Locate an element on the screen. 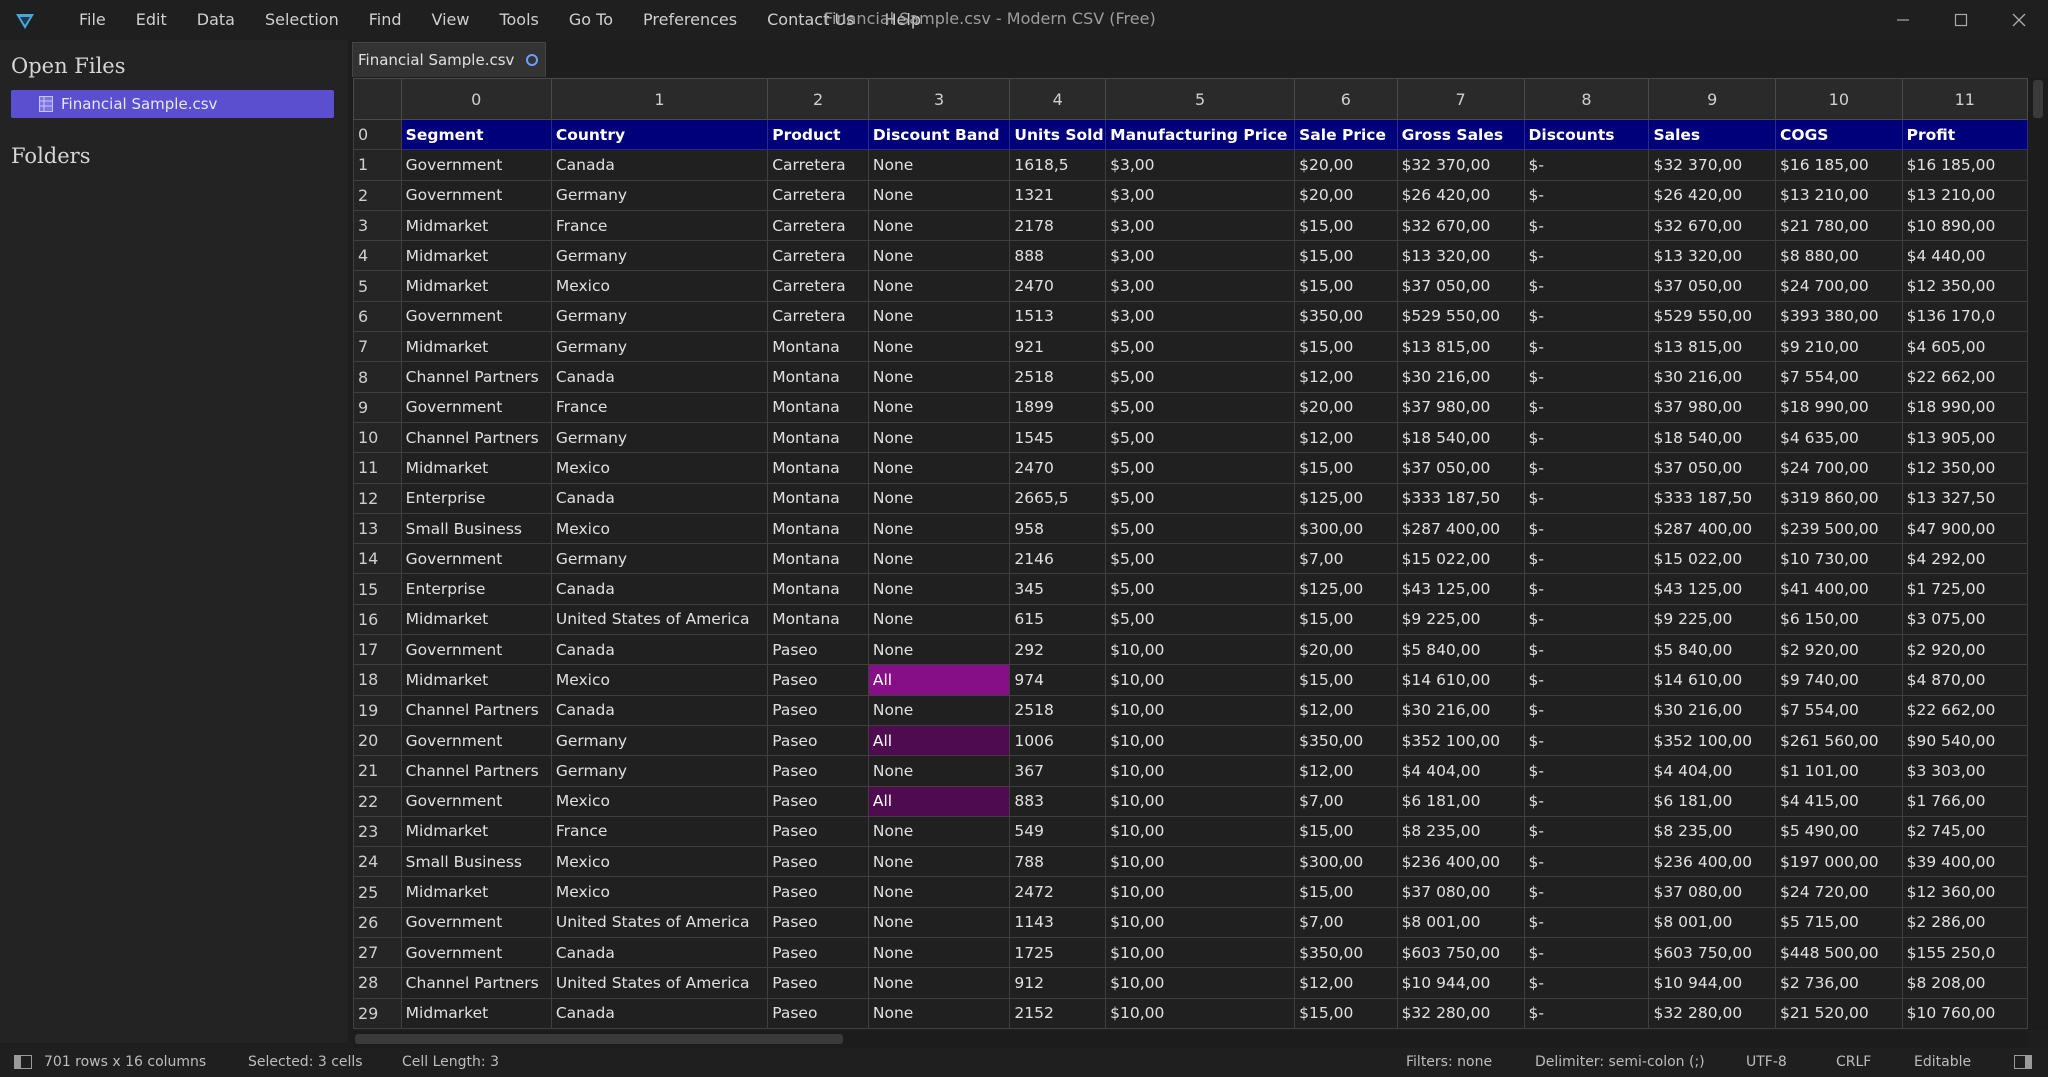 This screenshot has width=2048, height=1077. row-index-header: 3 is located at coordinates (377, 225).